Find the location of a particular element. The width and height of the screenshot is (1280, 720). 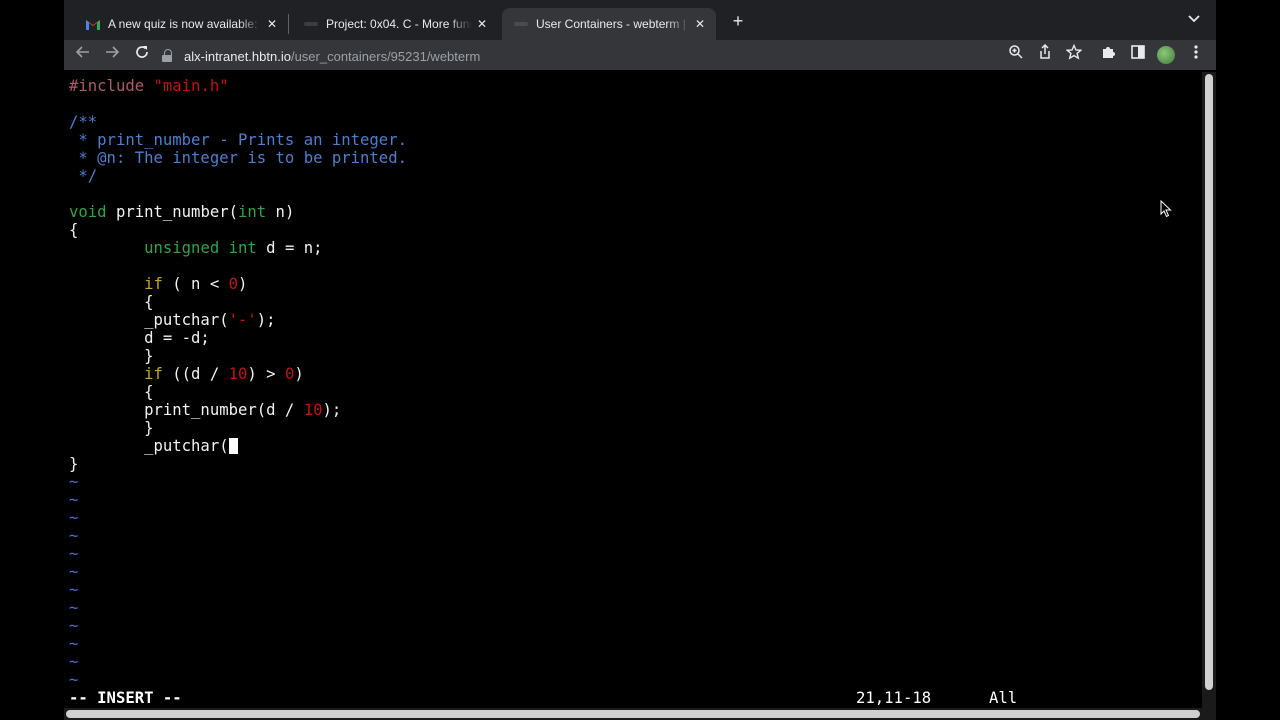

tab-webterm: User Containers - webterm | A ✕ is located at coordinates (609, 24).